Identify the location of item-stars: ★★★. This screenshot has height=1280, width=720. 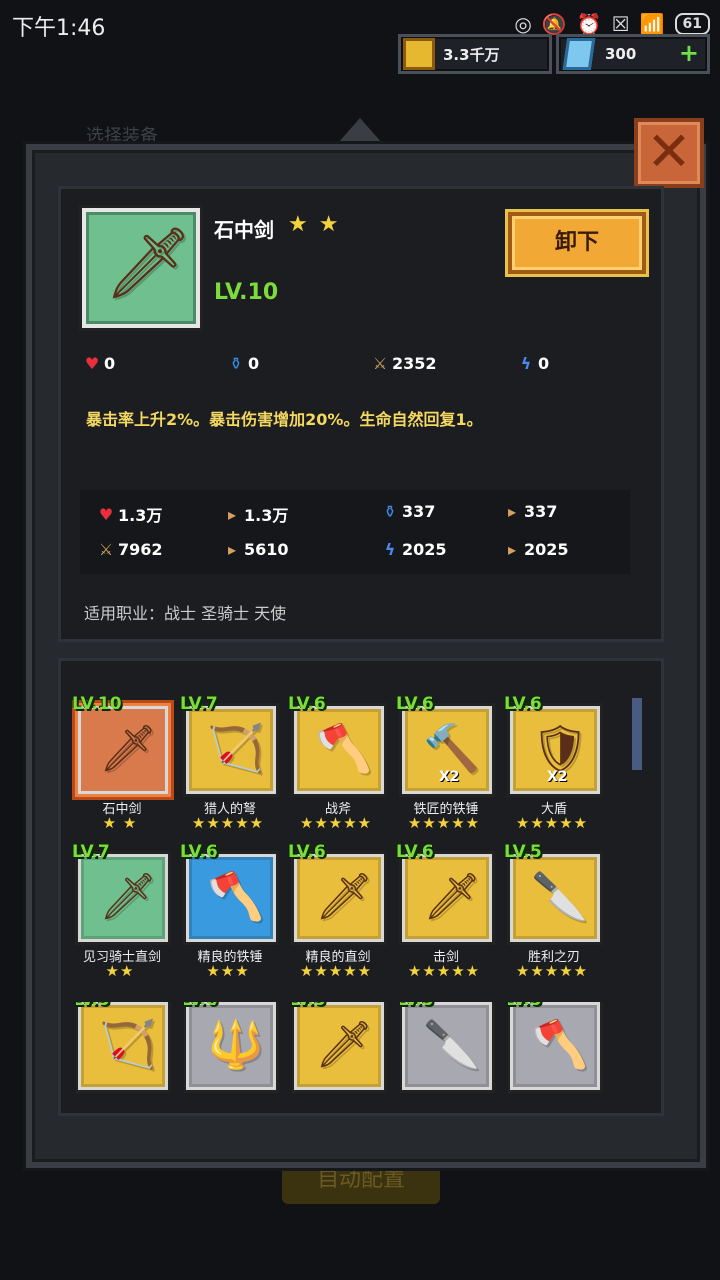
(228, 971).